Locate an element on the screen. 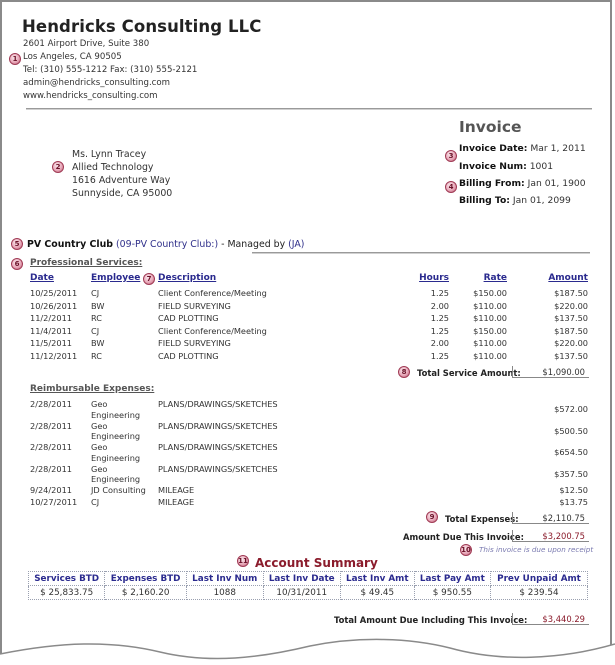  summary-header-last-pay-amt: Last Pay Amt is located at coordinates (452, 578).